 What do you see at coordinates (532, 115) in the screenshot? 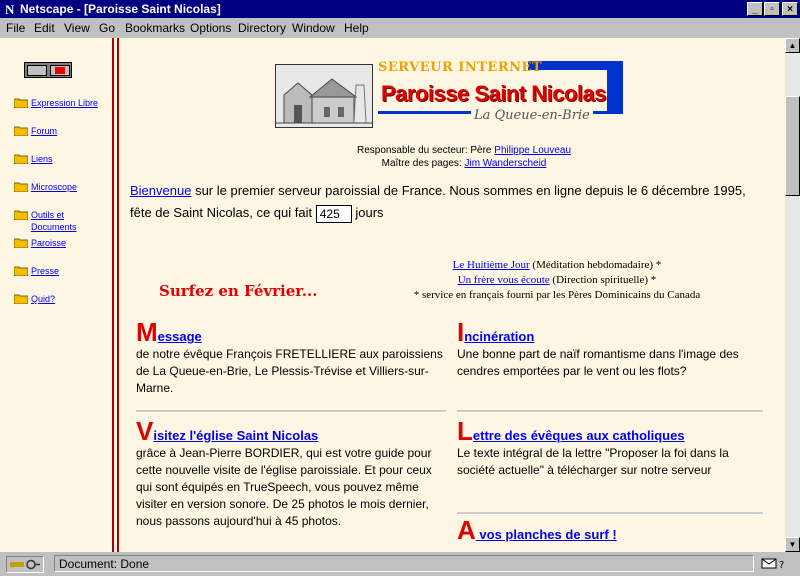
I see `logo-subtitle: La Queue-en-Brie` at bounding box center [532, 115].